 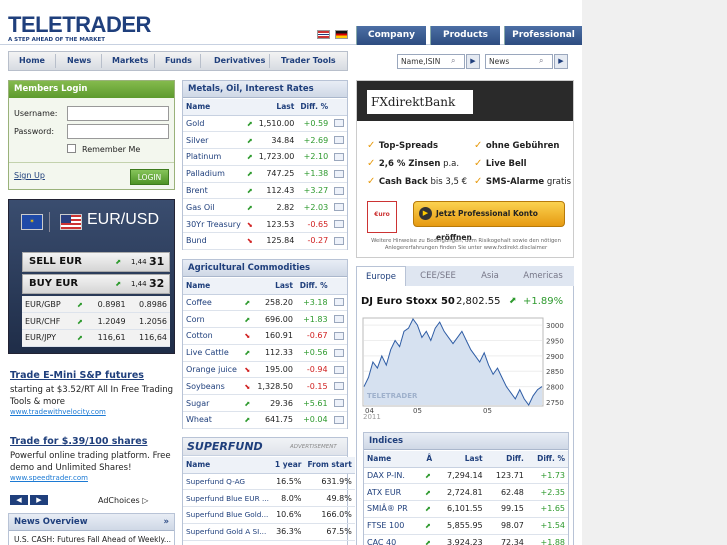 I want to click on row-name: Silver, so click(x=213, y=140).